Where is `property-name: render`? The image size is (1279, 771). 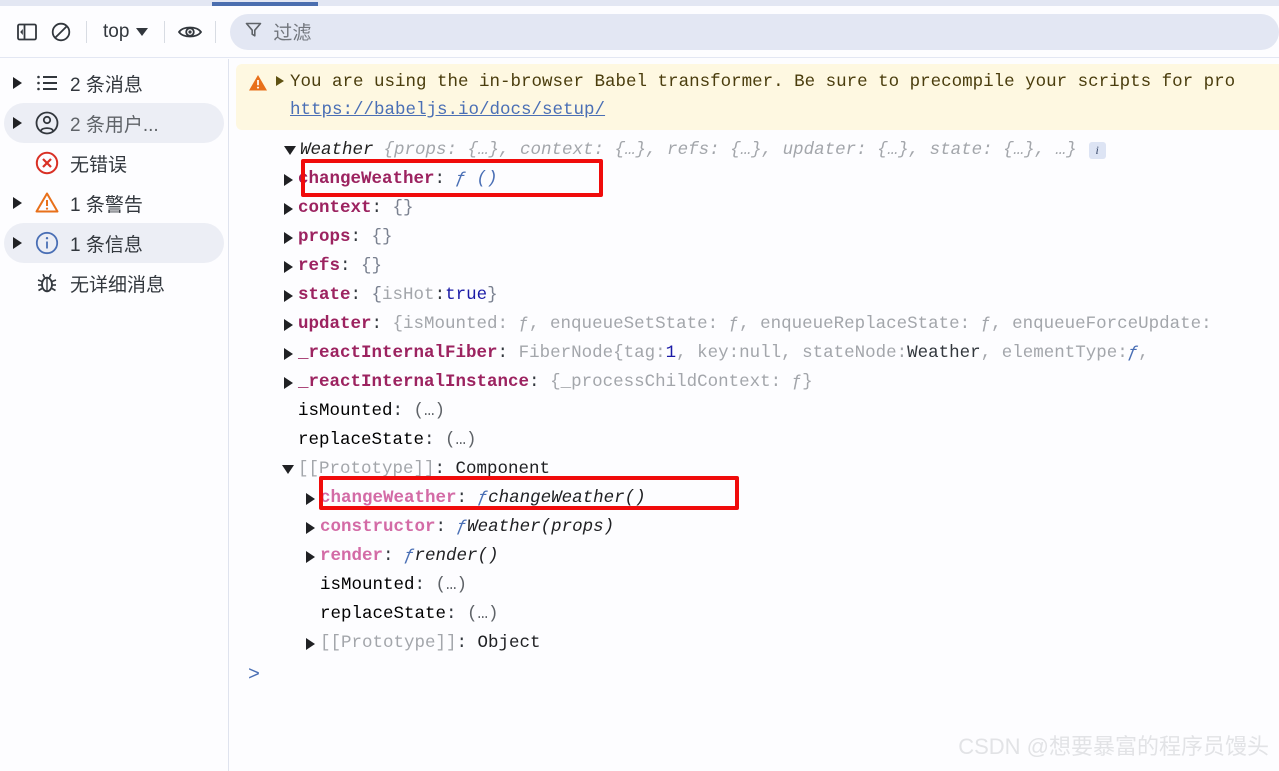
property-name: render is located at coordinates (352, 556).